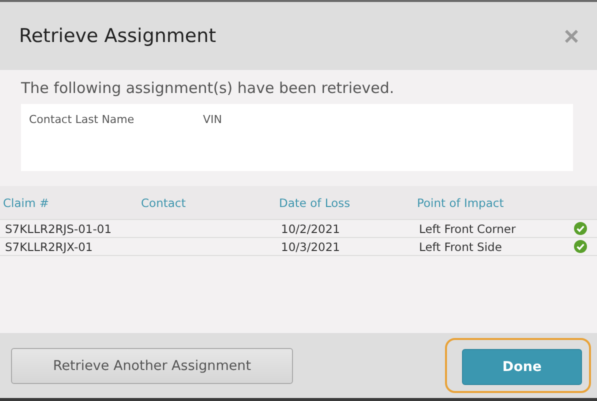 The image size is (597, 401). I want to click on table-cell-text: 10/2/2021, so click(311, 229).